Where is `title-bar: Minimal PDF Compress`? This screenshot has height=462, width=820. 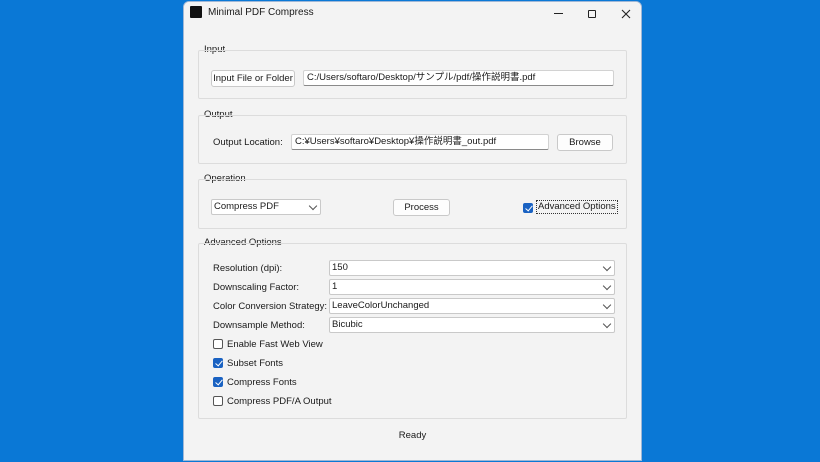 title-bar: Minimal PDF Compress is located at coordinates (412, 13).